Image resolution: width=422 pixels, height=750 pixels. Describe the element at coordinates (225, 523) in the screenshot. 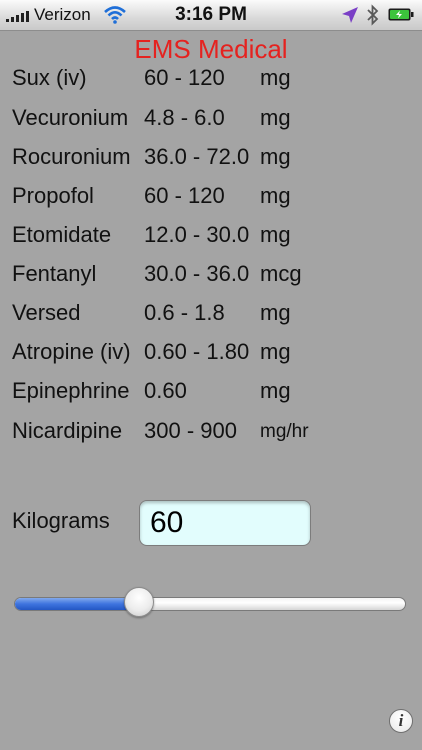

I see `kilograms-input` at that location.